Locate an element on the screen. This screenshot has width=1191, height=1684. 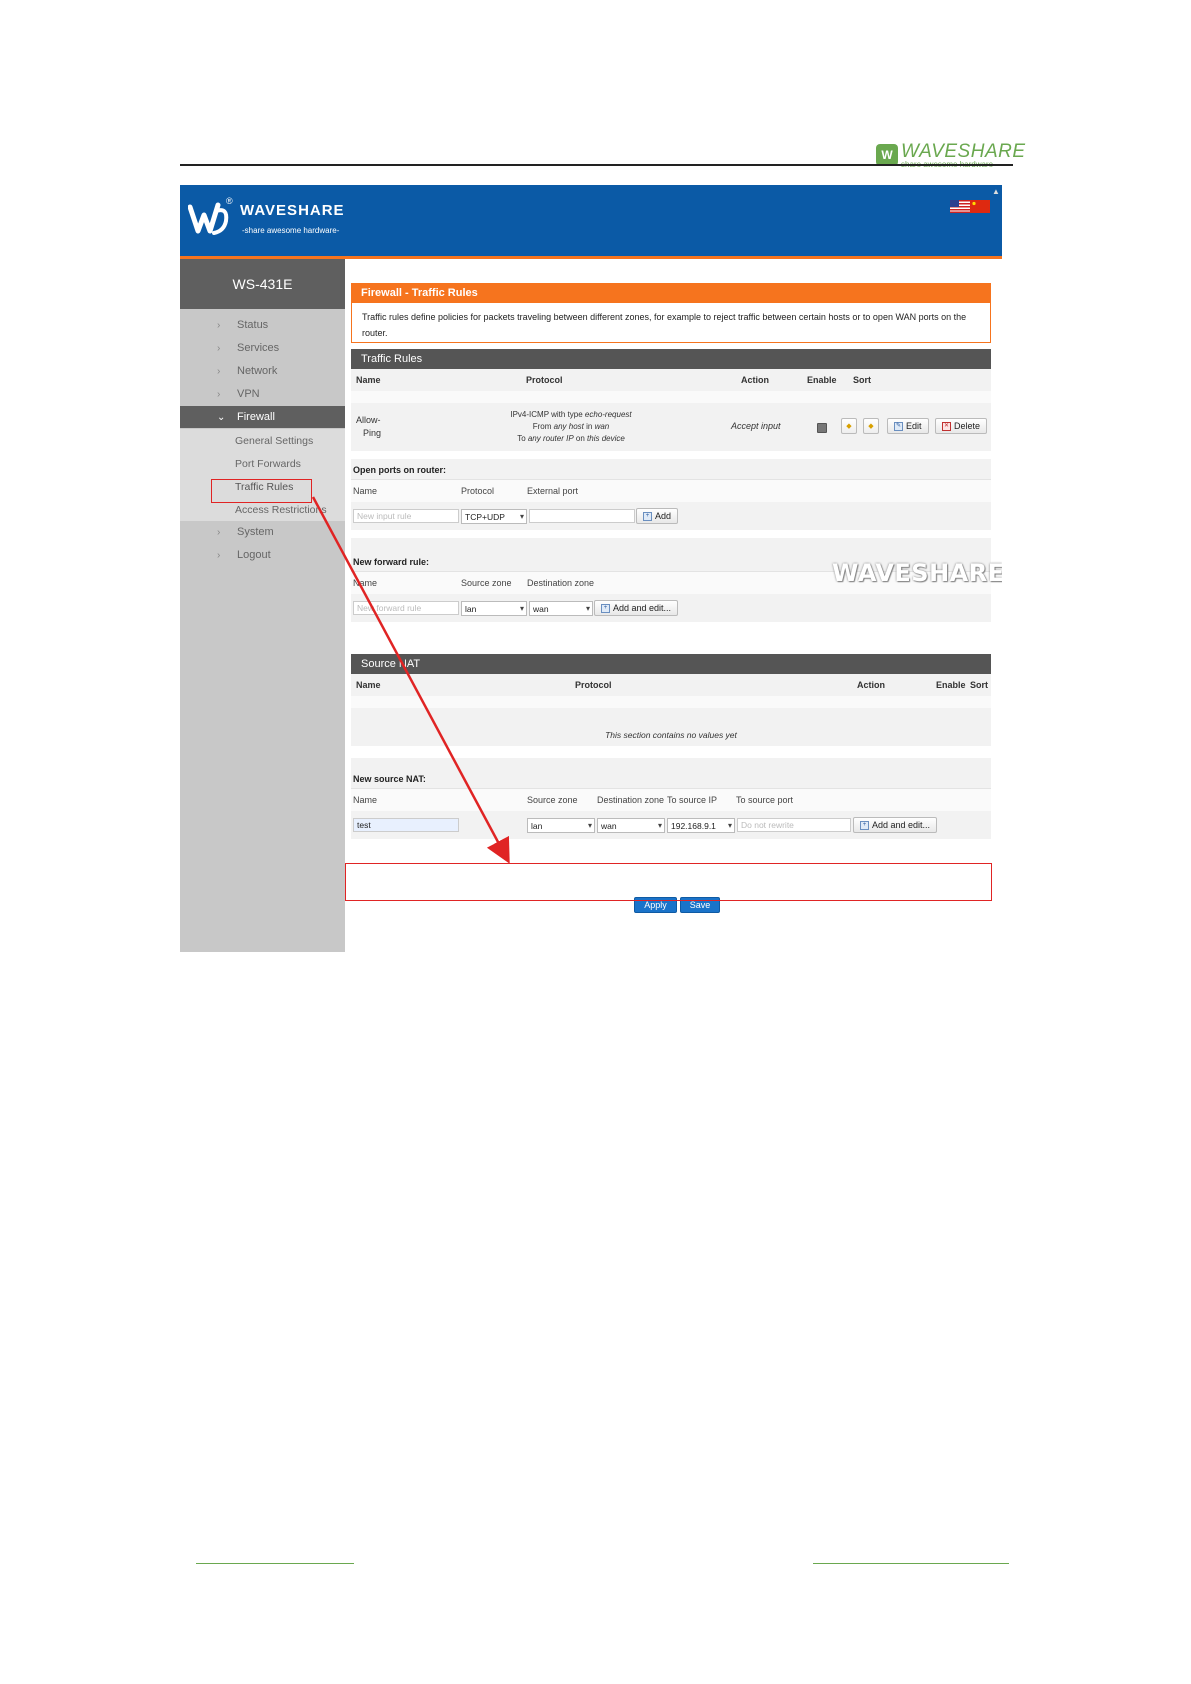
router-tagline: -share awesome hardware- is located at coordinates (291, 230).